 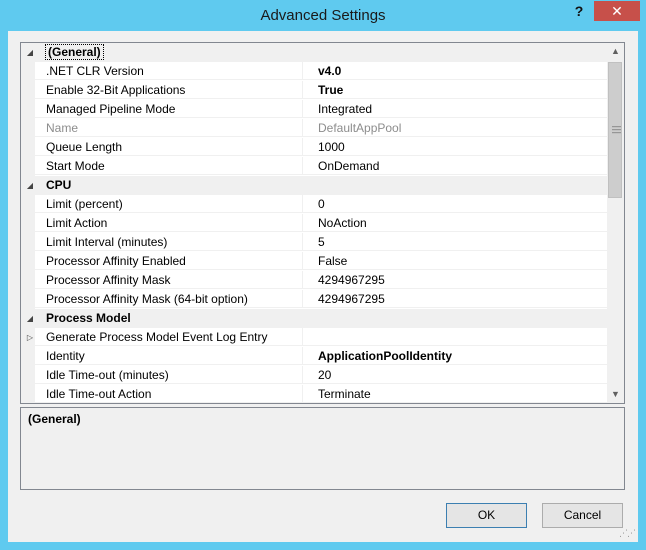 I want to click on property-name: Managed Pipeline Mode, so click(x=169, y=109).